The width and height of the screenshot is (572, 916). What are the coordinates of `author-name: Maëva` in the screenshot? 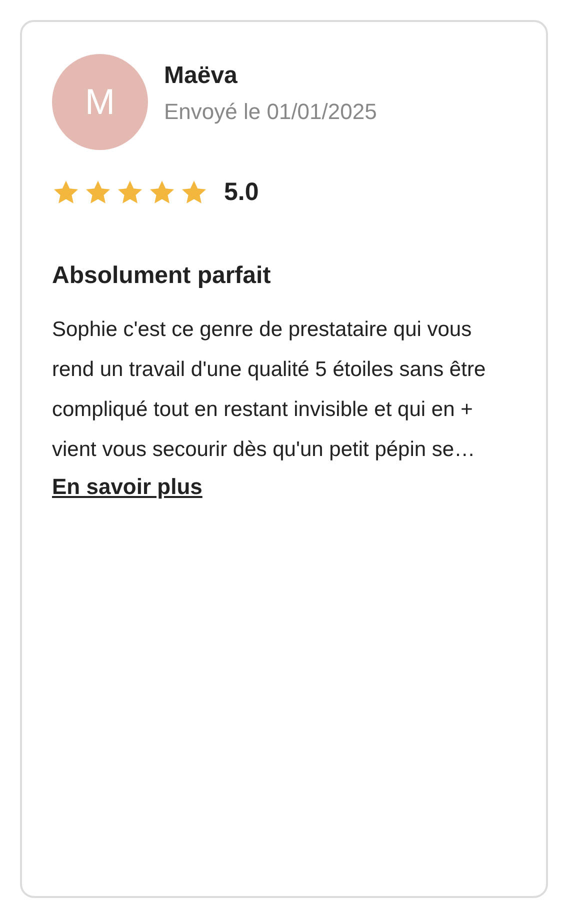 It's located at (201, 76).